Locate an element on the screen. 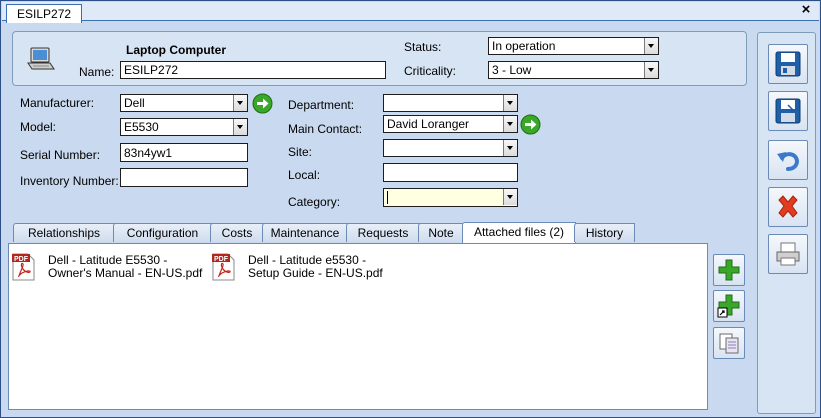 The height and width of the screenshot is (418, 821). name-input is located at coordinates (253, 70).